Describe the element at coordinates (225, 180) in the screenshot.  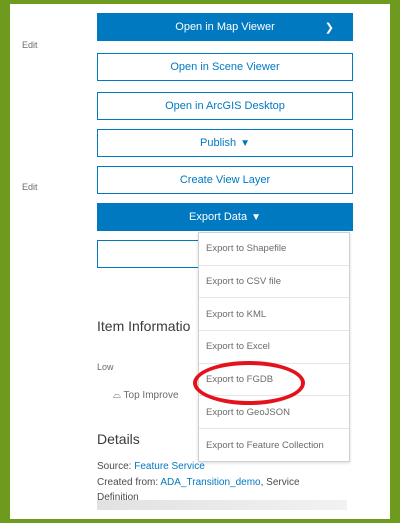
I see `create-view-layer-button: Create View Layer` at that location.